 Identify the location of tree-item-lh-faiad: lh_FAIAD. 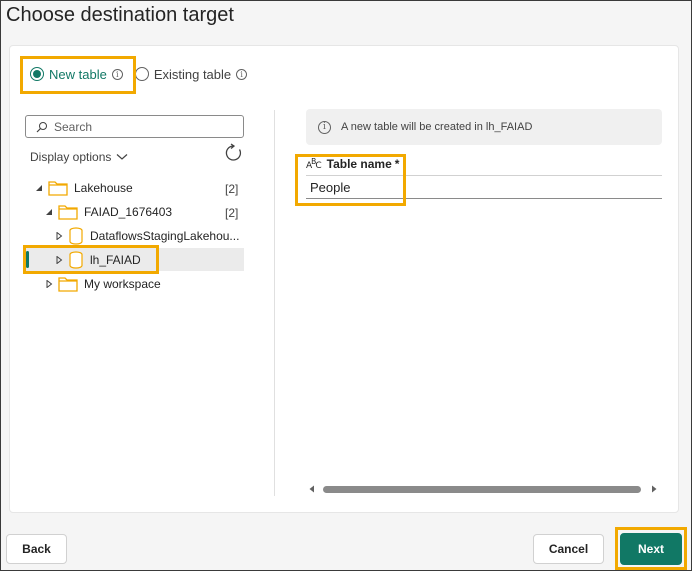
(97, 260).